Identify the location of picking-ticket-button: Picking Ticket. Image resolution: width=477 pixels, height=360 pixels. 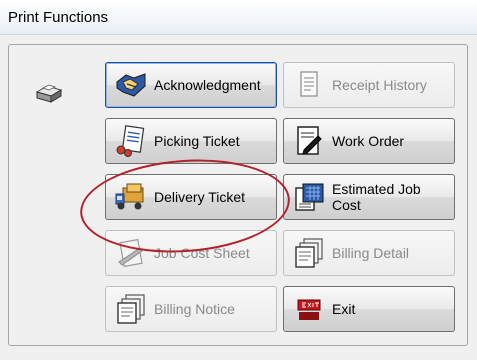
(191, 141).